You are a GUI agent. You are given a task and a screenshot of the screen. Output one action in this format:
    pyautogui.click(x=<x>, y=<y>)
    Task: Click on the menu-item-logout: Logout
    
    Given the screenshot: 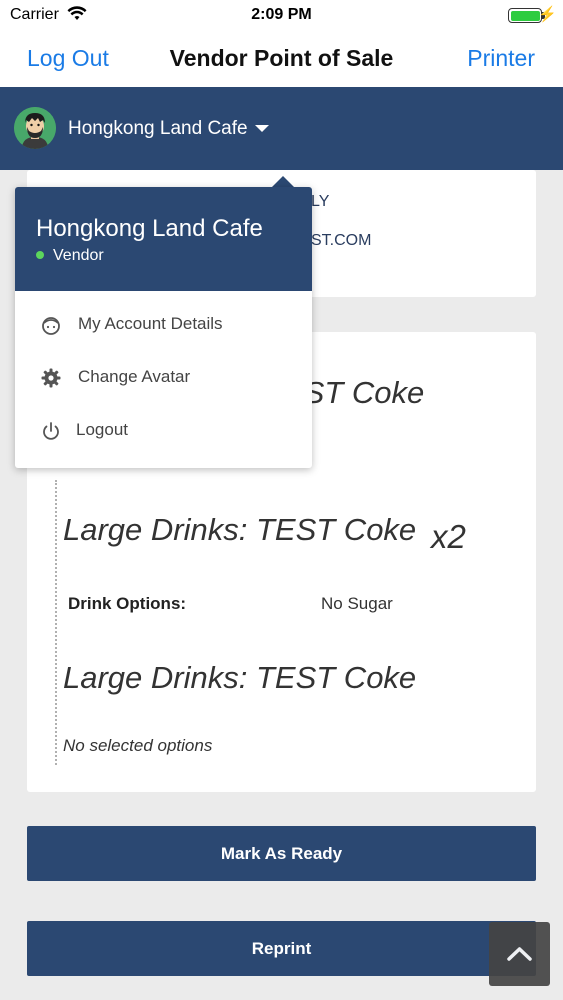 What is the action you would take?
    pyautogui.click(x=163, y=431)
    